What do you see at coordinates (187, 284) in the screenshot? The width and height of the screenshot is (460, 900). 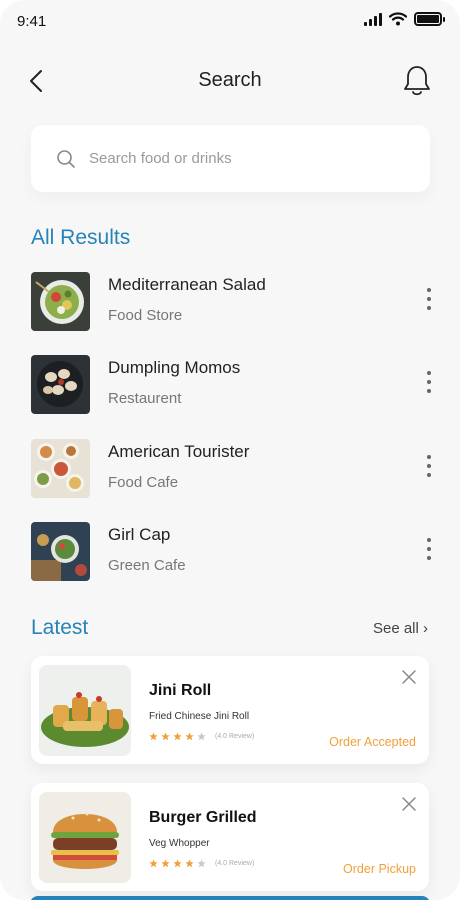 I see `result-name: Mediterranean Salad` at bounding box center [187, 284].